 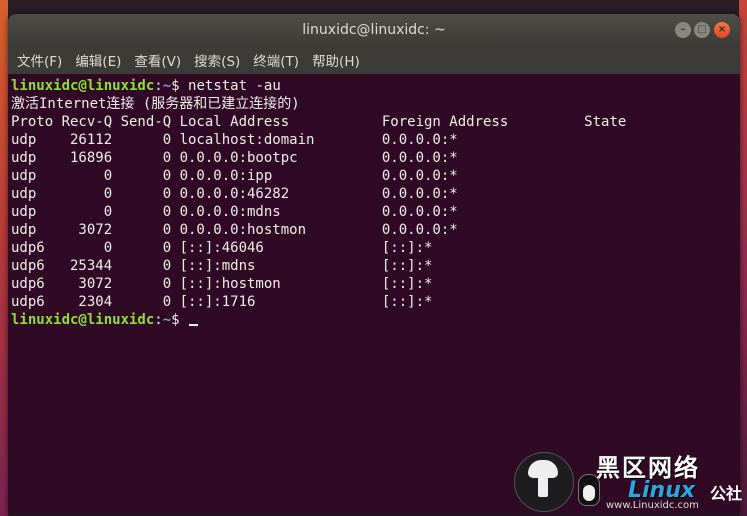 What do you see at coordinates (230, 86) in the screenshot?
I see `command-text: netstat -au` at bounding box center [230, 86].